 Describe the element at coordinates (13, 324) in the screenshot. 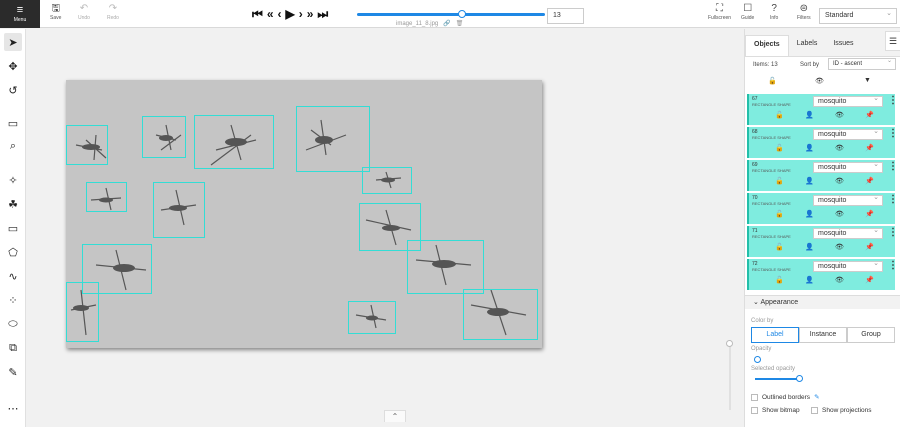

I see `ellipse-tool-icon: ⬭` at that location.